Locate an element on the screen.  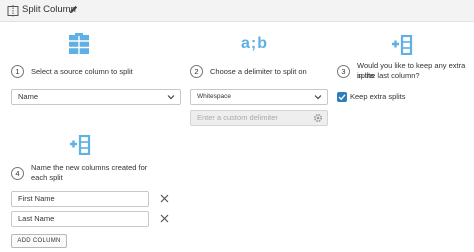
extra-splits-label-line2: in the last column? is located at coordinates (388, 75).